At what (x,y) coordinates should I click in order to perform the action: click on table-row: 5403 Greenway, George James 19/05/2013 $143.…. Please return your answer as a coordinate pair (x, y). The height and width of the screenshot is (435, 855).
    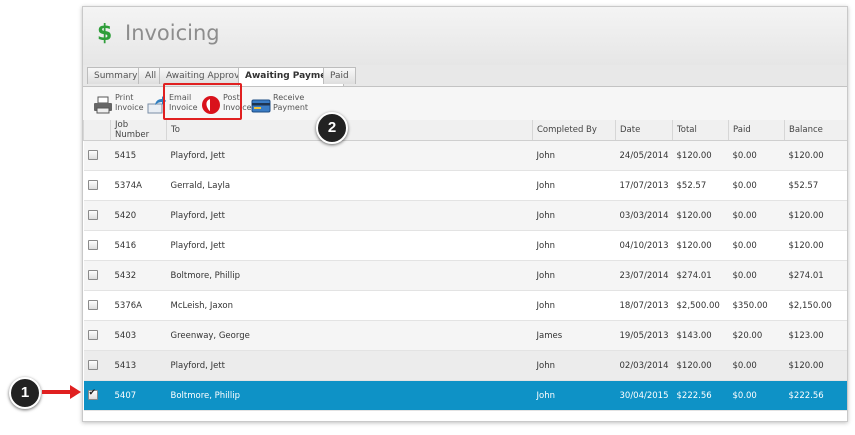
    Looking at the image, I should click on (465, 335).